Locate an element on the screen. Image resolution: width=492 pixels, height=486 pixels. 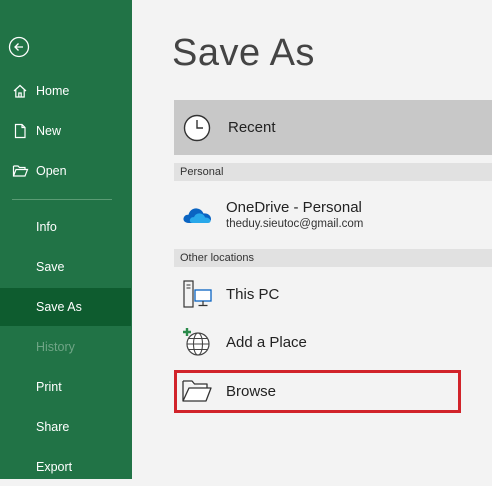
sidebar-divider is located at coordinates (62, 199).